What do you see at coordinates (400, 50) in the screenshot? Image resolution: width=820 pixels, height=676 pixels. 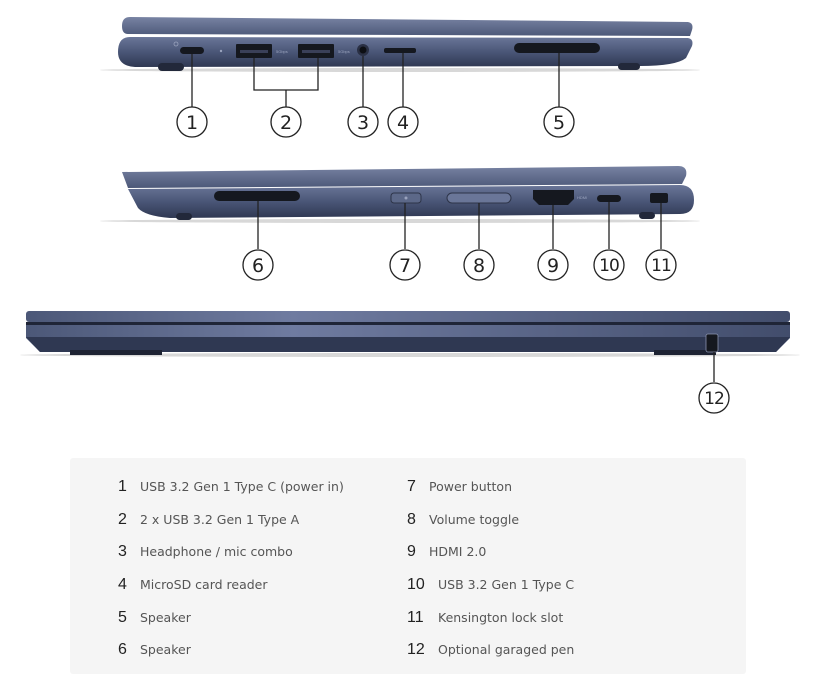 I see `microsd-slot` at bounding box center [400, 50].